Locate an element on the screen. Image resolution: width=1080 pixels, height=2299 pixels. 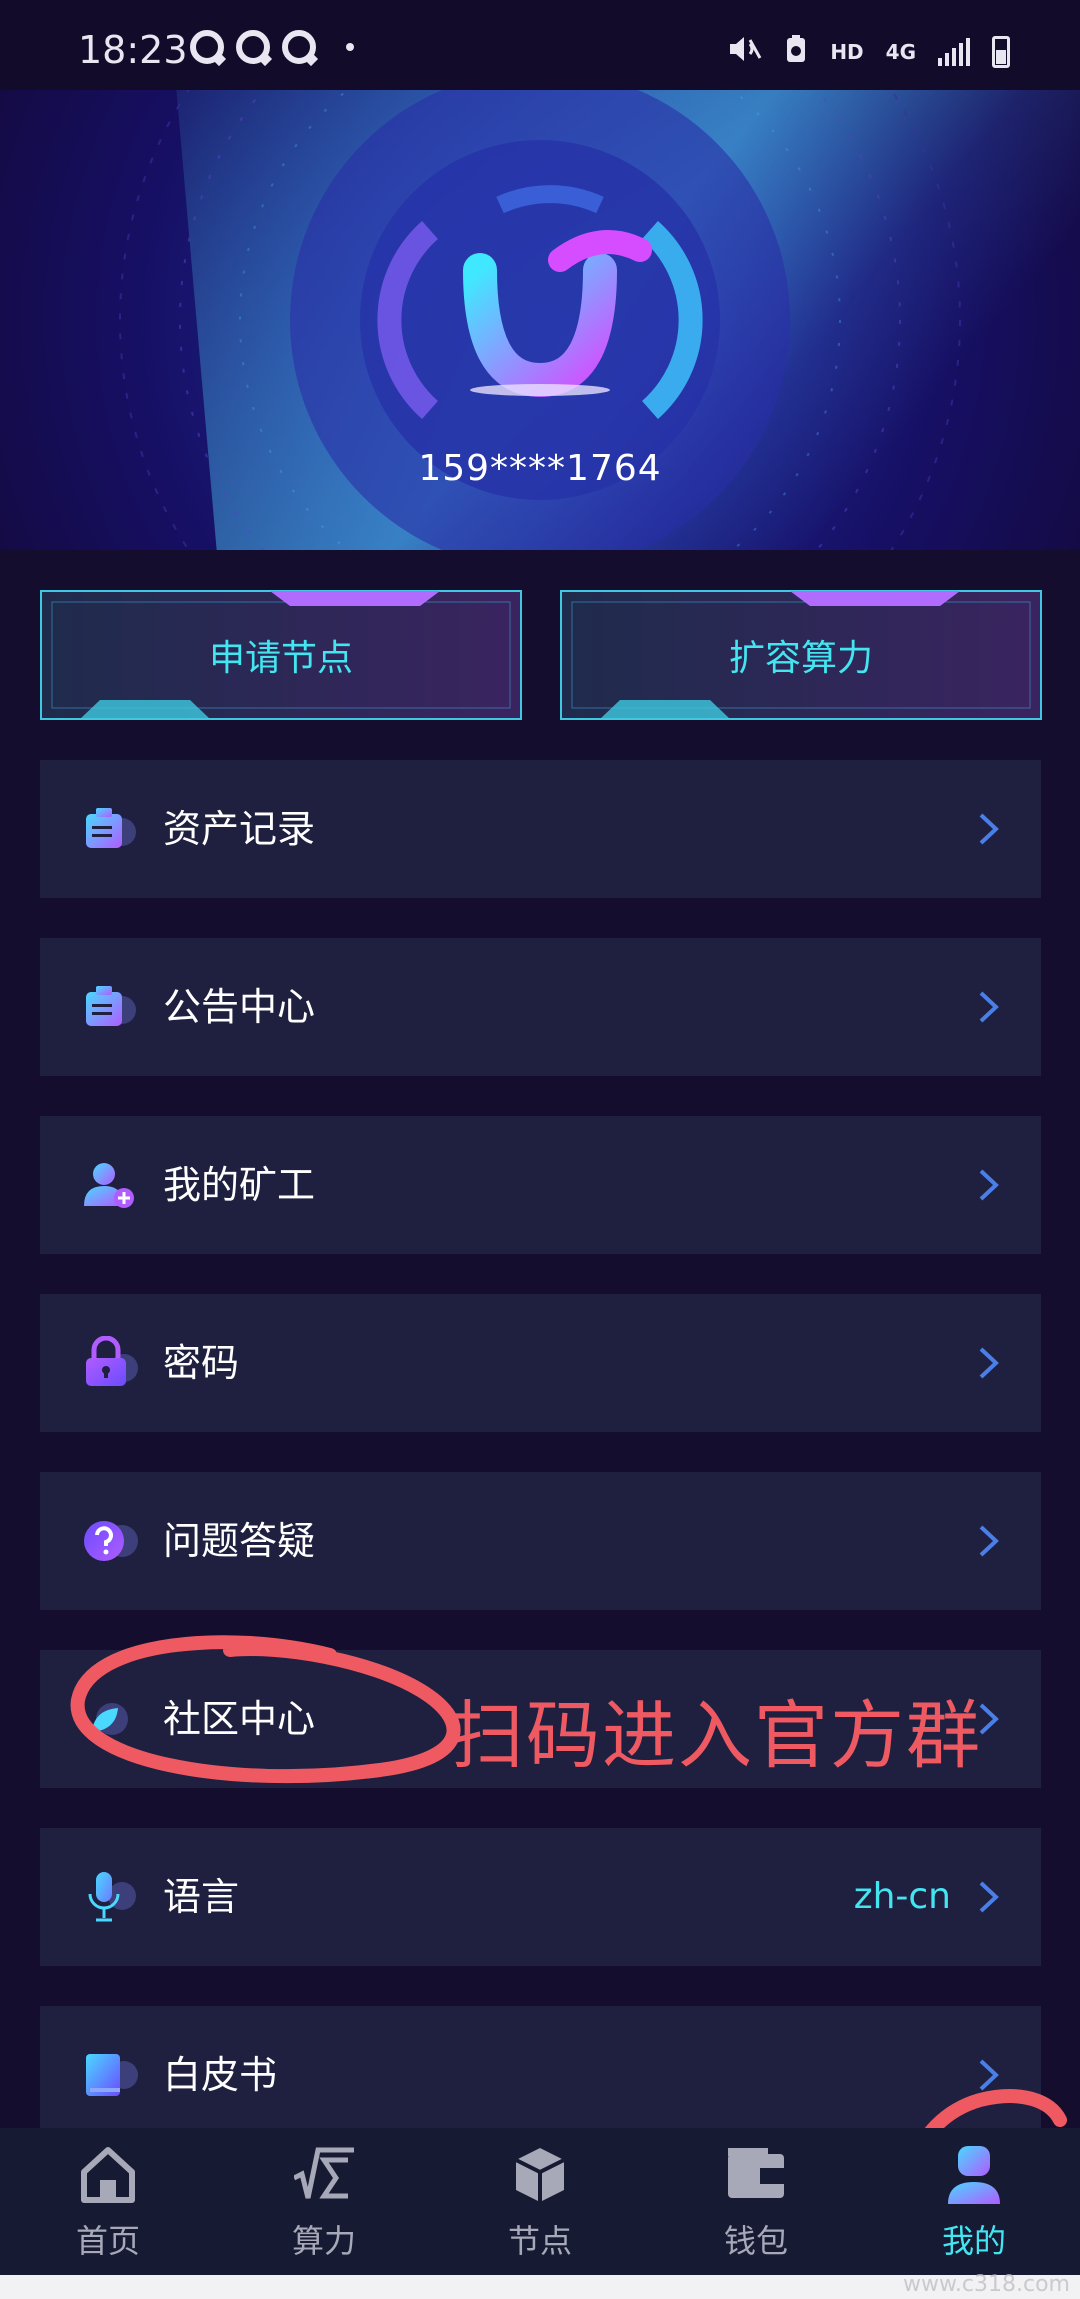
nav-profile: 我的 is located at coordinates (974, 2201).